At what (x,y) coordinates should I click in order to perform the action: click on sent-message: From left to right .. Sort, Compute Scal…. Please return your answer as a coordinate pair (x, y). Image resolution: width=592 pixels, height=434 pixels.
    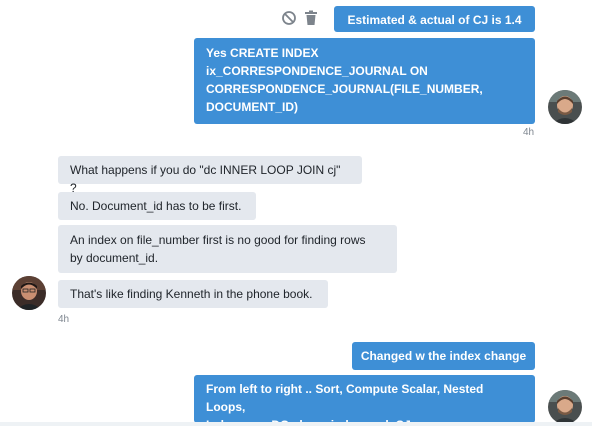
    Looking at the image, I should click on (364, 403).